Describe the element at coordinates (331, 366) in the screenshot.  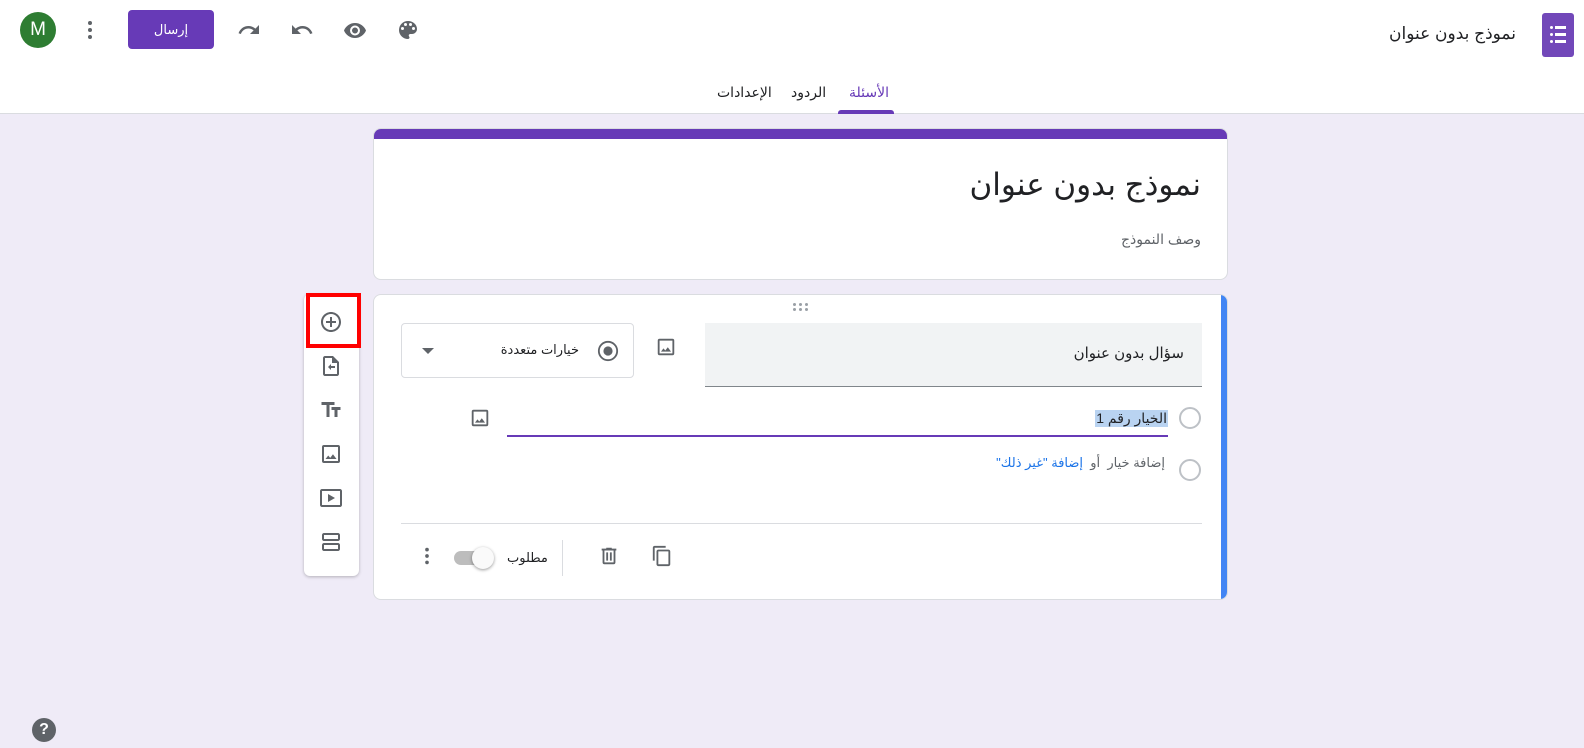
I see `import-questions-icon` at that location.